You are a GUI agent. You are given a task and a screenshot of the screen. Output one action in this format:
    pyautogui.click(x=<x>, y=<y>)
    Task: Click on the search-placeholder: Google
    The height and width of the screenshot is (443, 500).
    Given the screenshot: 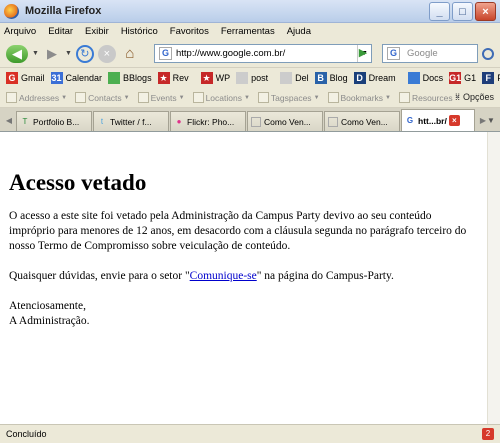 What is the action you would take?
    pyautogui.click(x=422, y=53)
    